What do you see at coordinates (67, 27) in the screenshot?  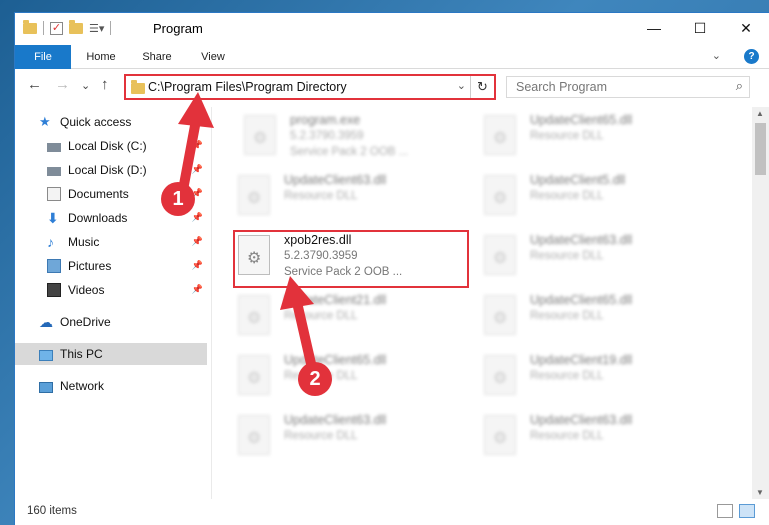 I see `quick-access-toolbar: ✓ ☰▾` at bounding box center [67, 27].